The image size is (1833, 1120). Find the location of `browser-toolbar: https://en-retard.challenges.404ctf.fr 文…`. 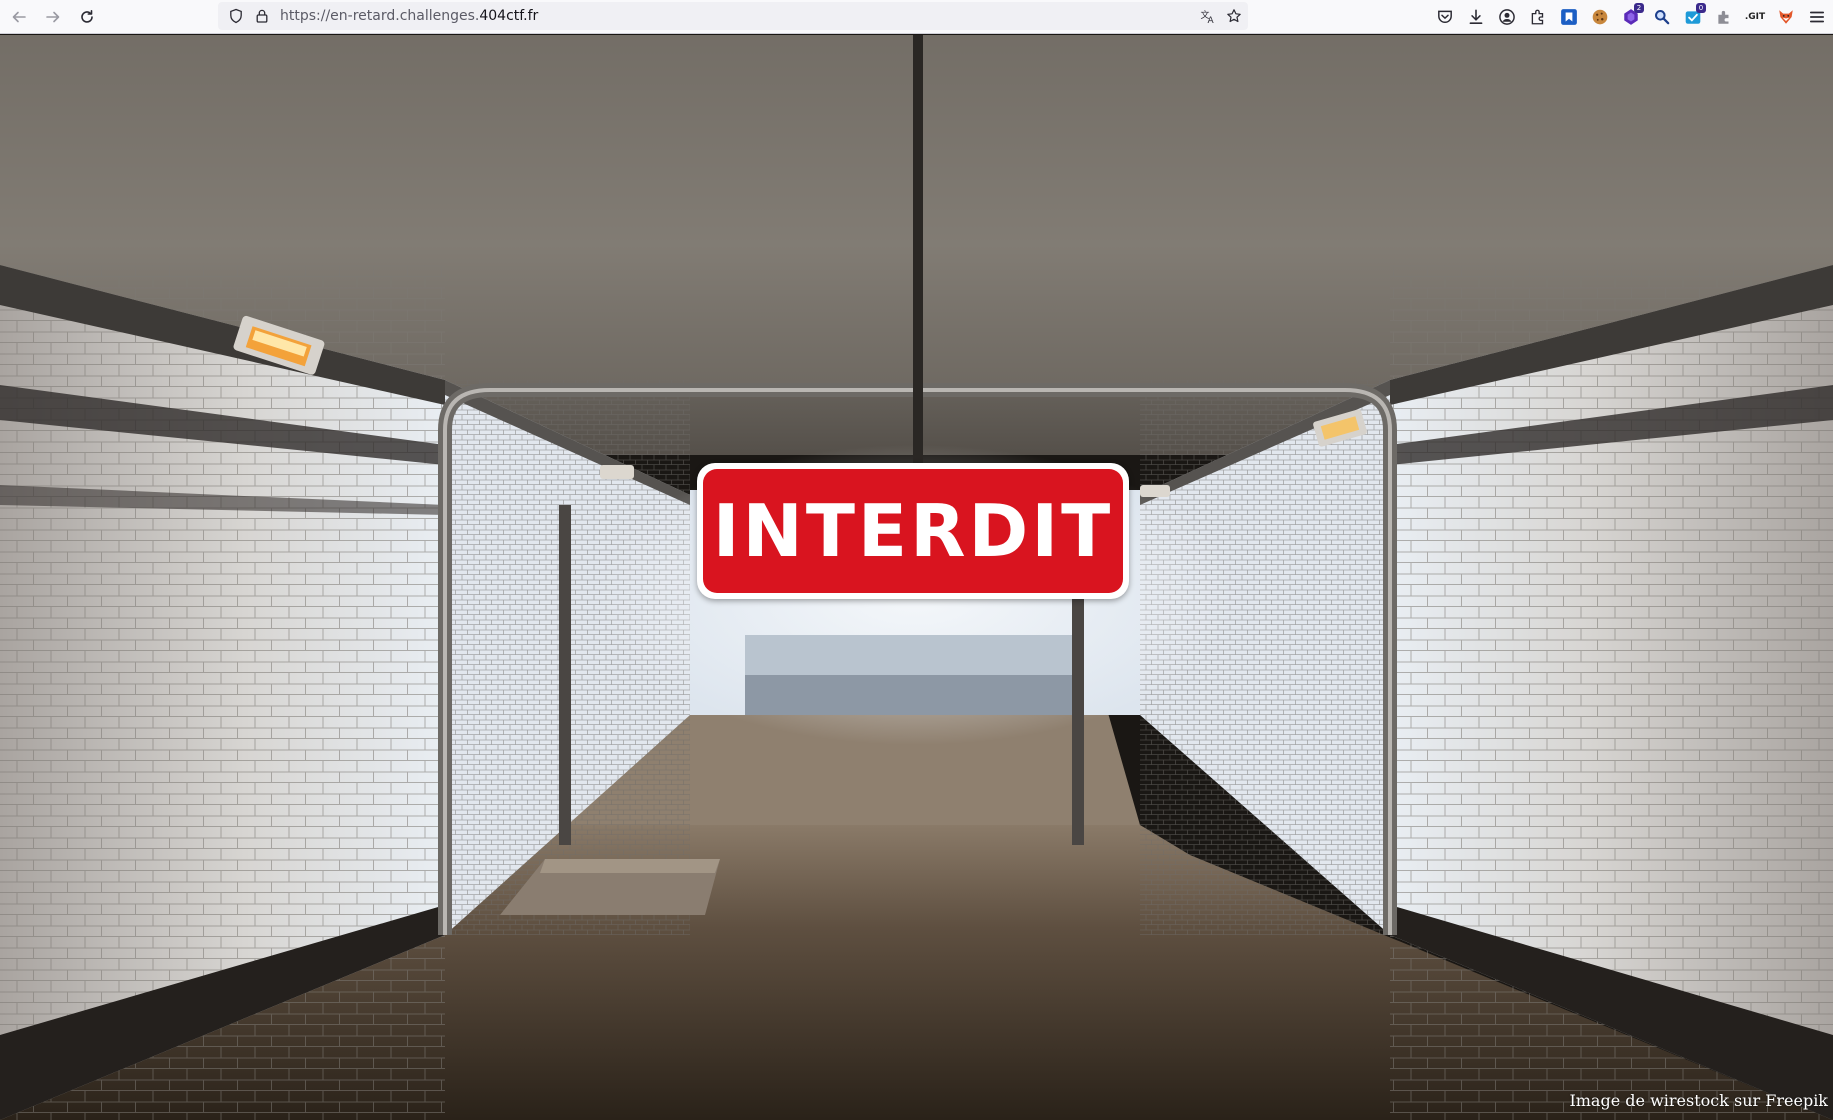

browser-toolbar: https://en-retard.challenges.404ctf.fr 文… is located at coordinates (916, 17).